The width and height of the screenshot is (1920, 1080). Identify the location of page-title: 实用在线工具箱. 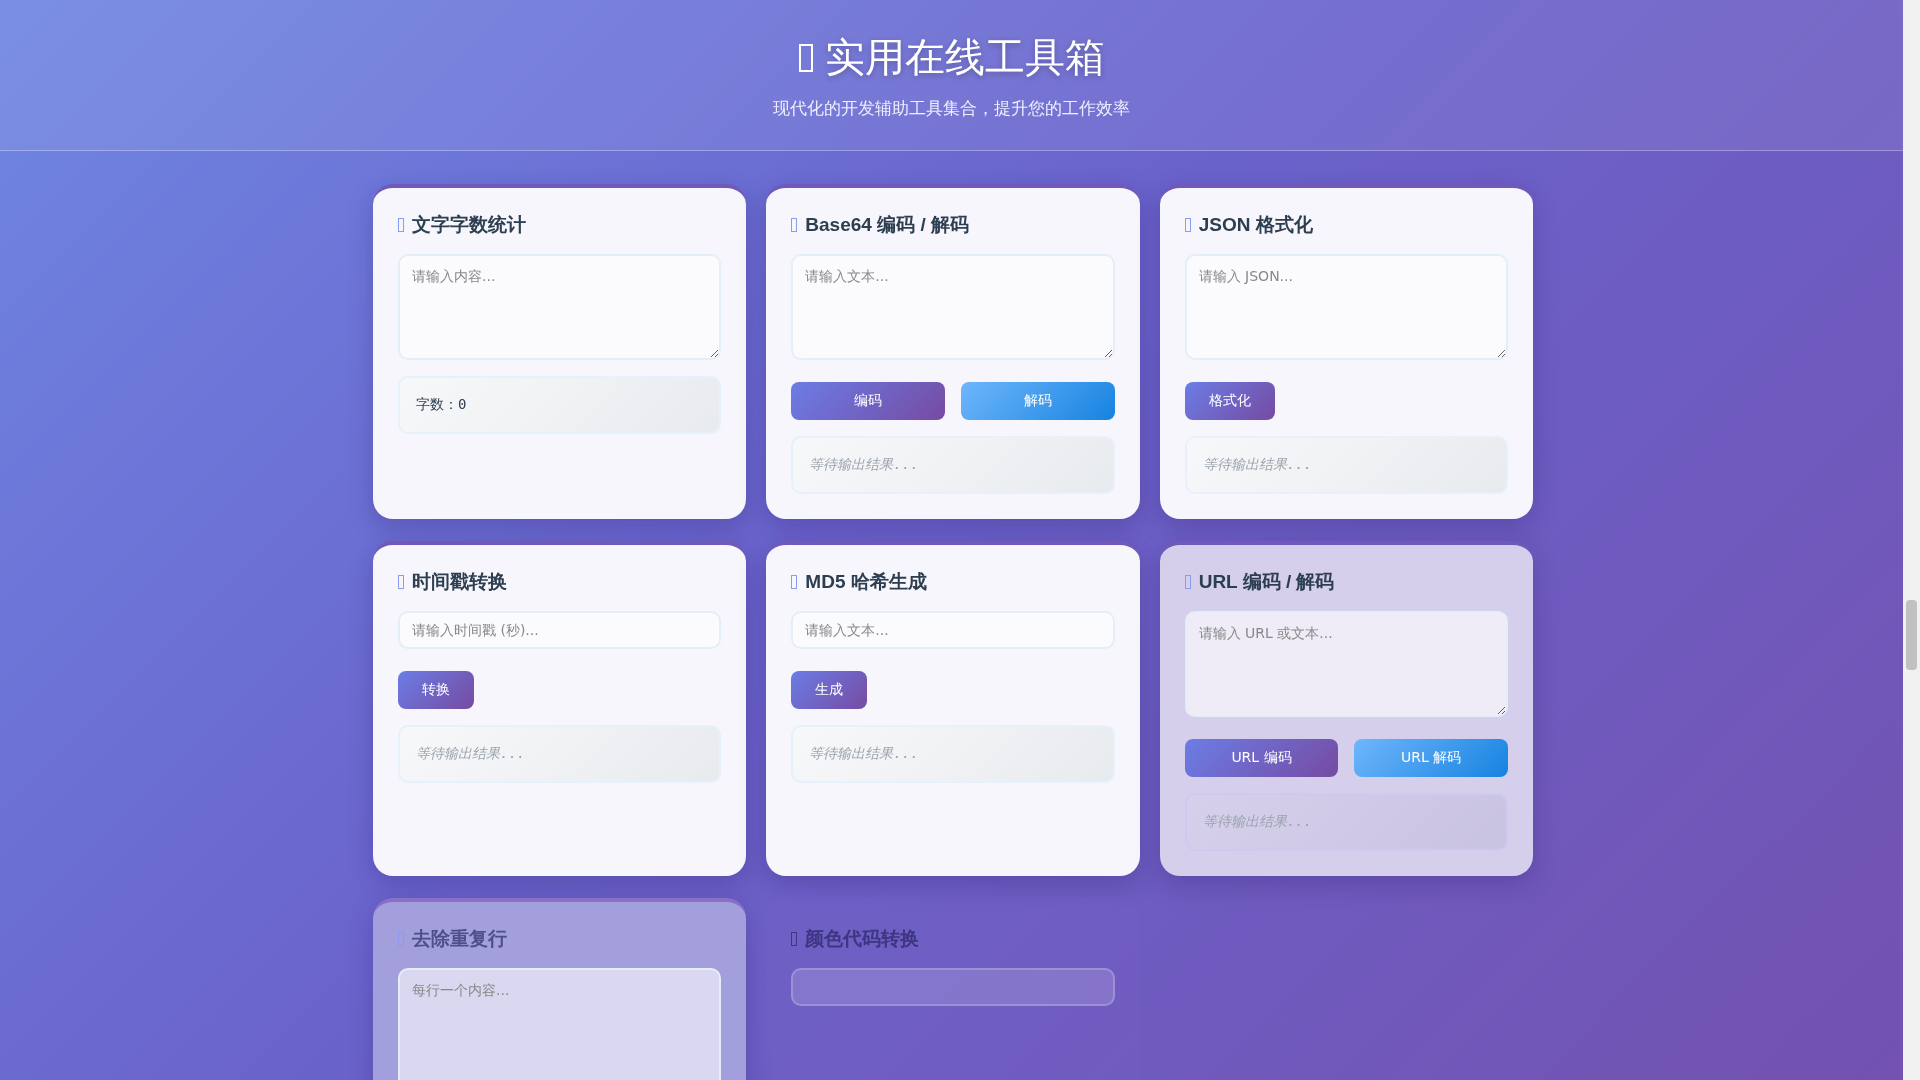
(964, 57).